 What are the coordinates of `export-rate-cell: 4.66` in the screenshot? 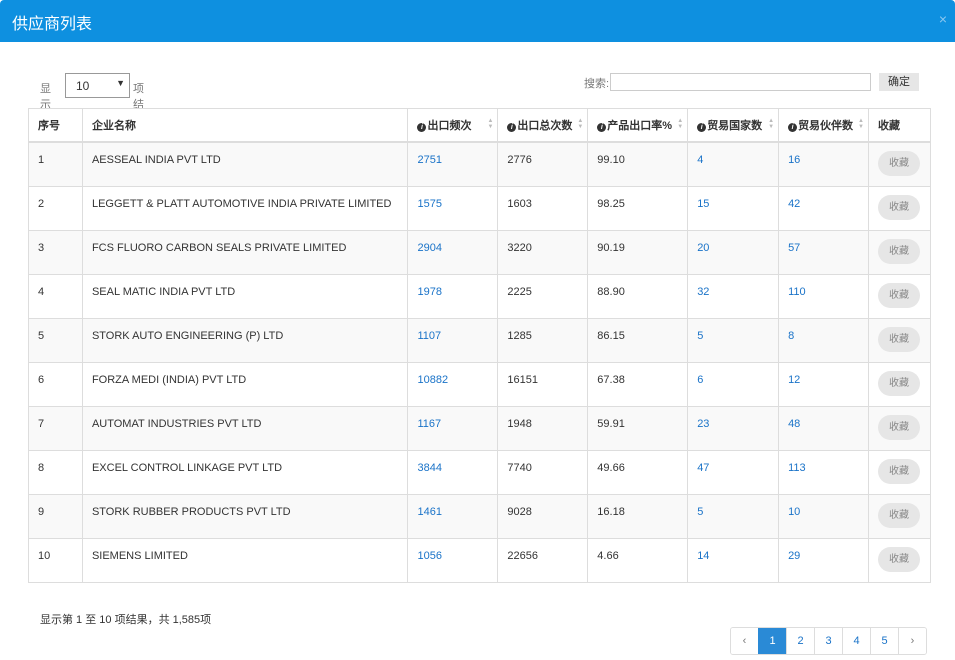 It's located at (638, 560).